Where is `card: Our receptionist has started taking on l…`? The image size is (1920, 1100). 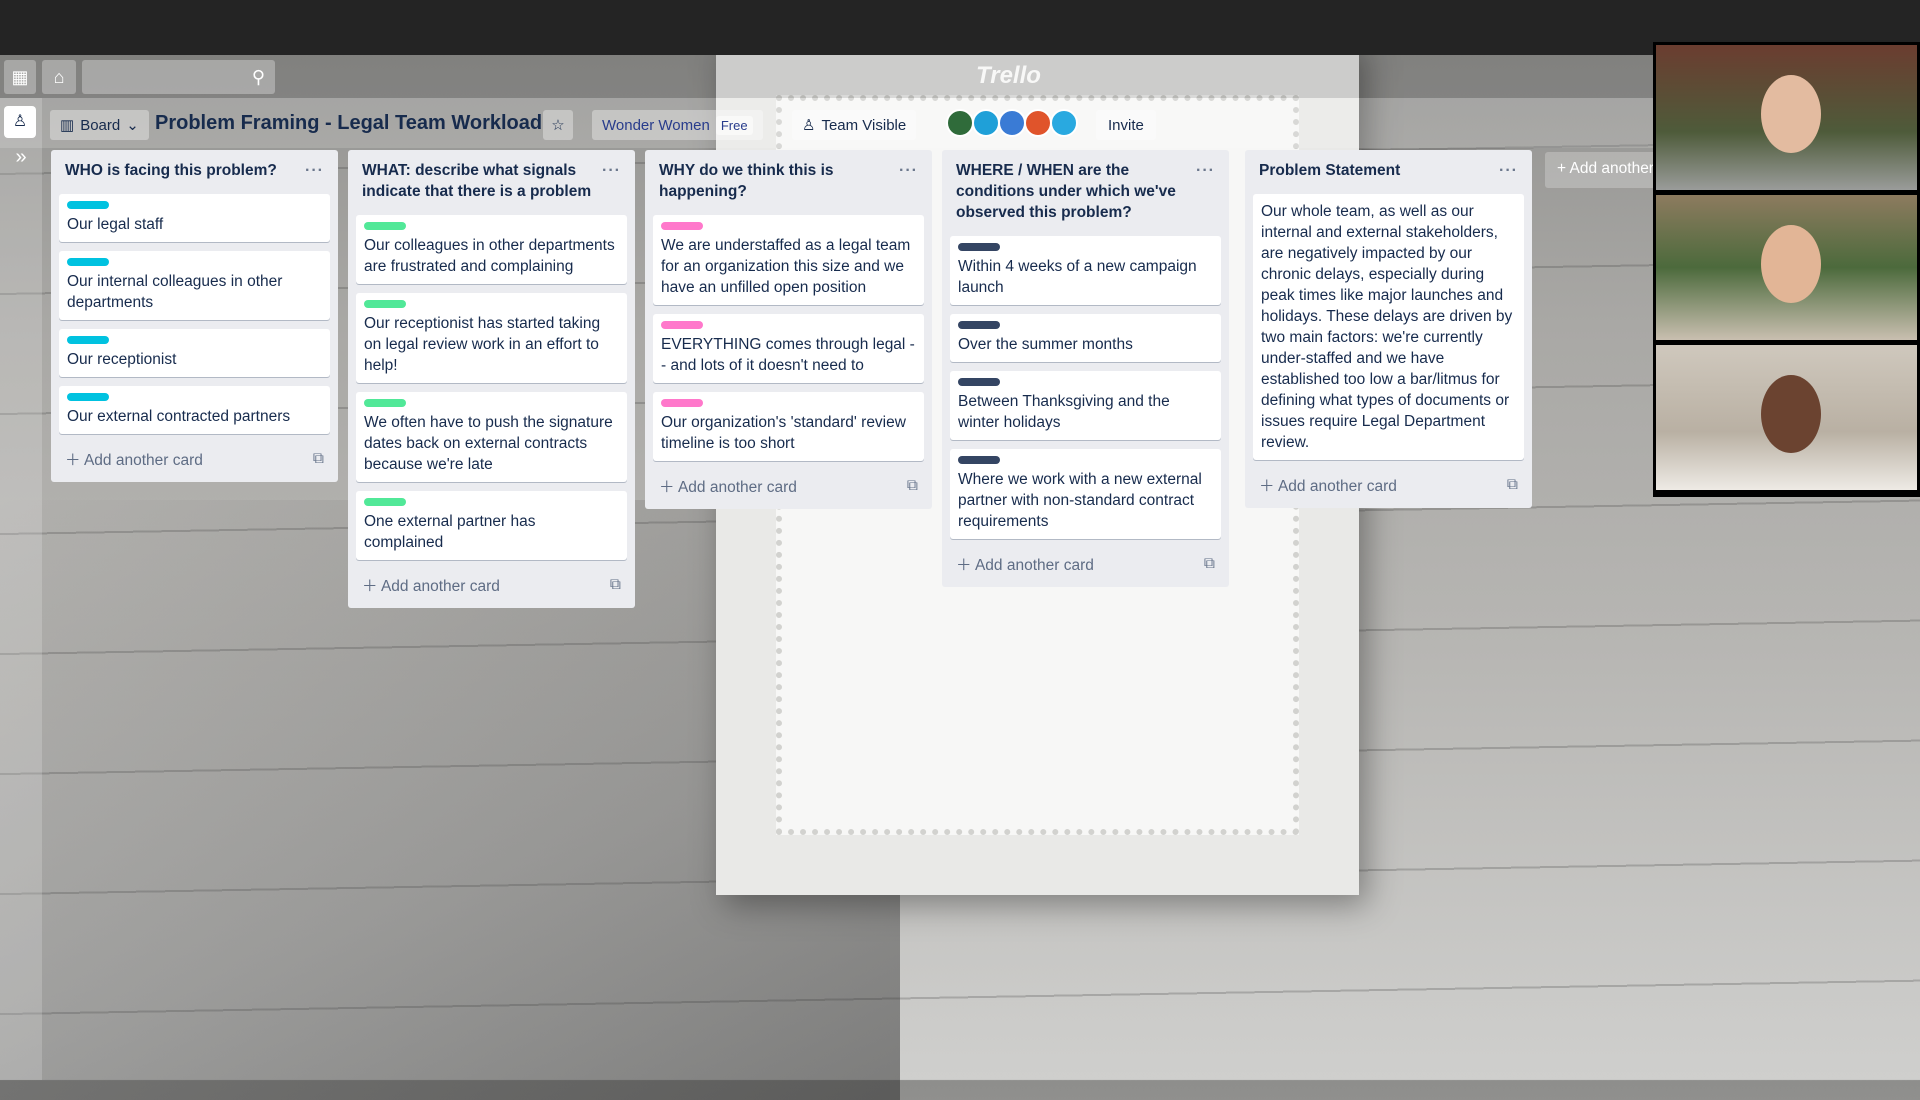 card: Our receptionist has started taking on l… is located at coordinates (491, 338).